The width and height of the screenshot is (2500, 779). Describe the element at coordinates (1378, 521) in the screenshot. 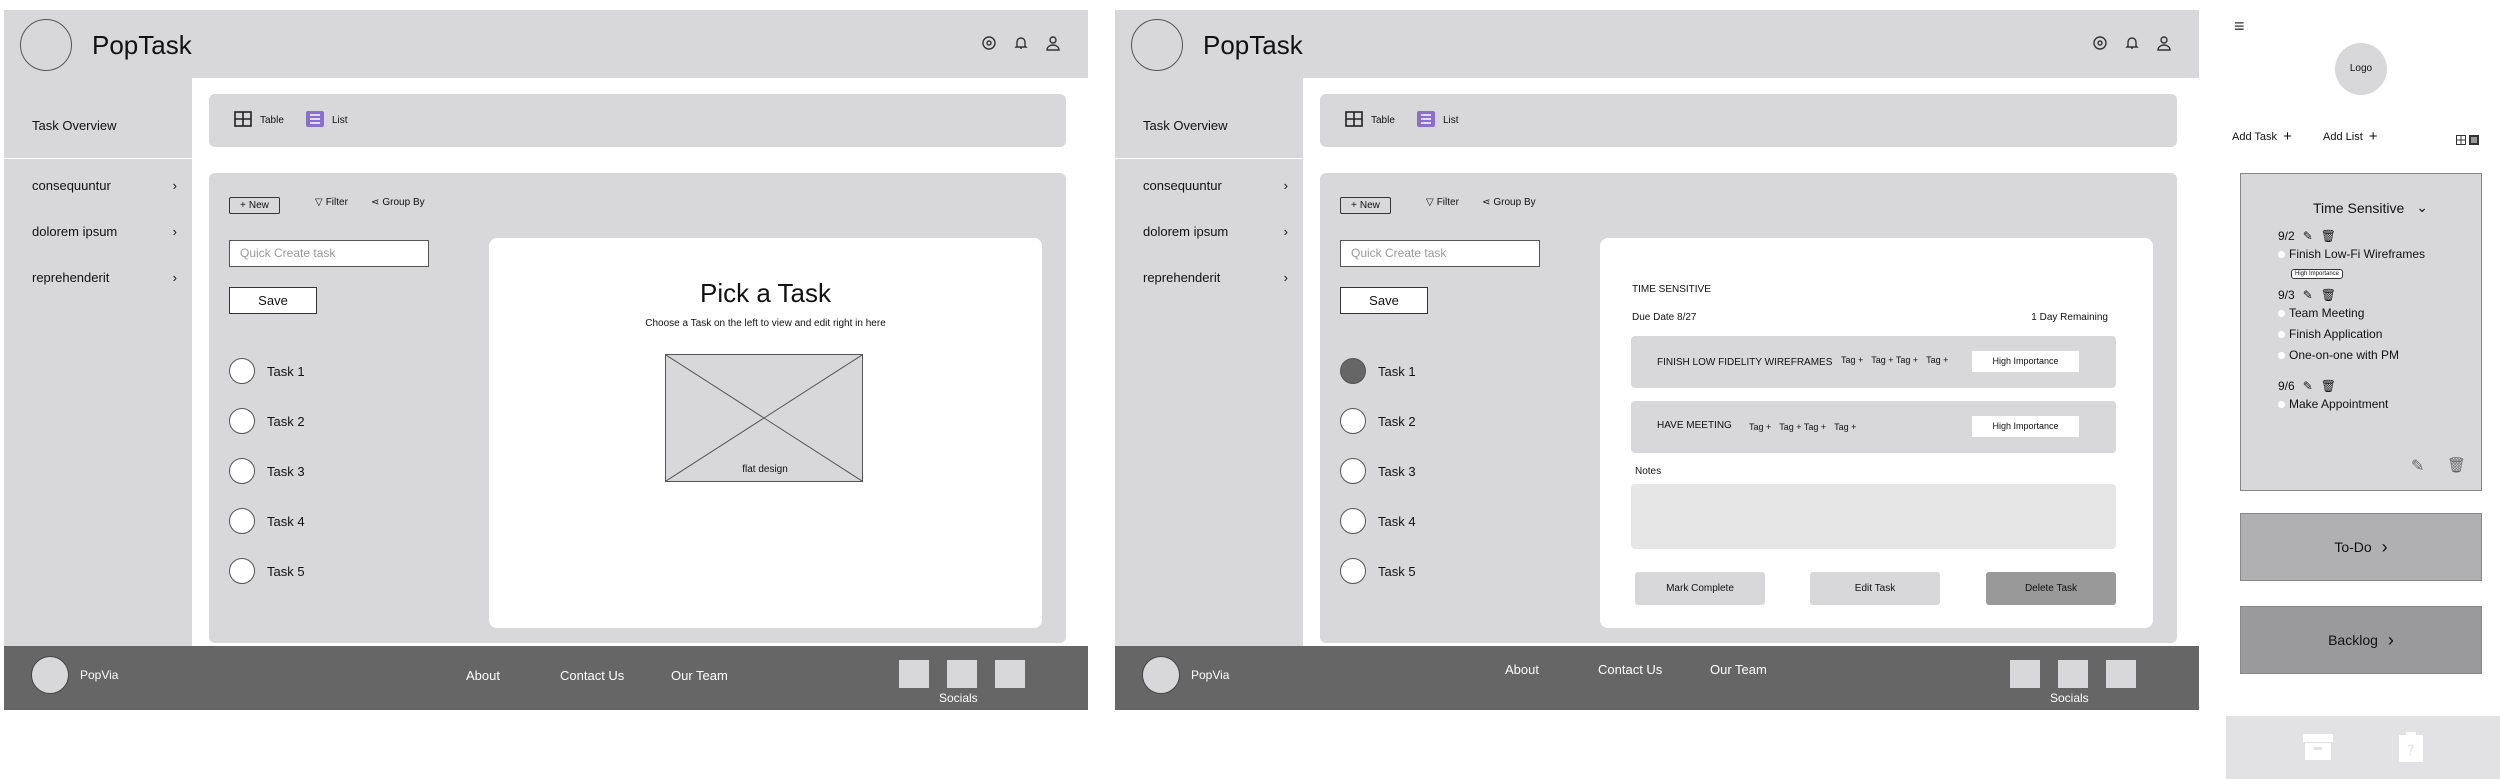

I see `task-item: Task 4` at that location.